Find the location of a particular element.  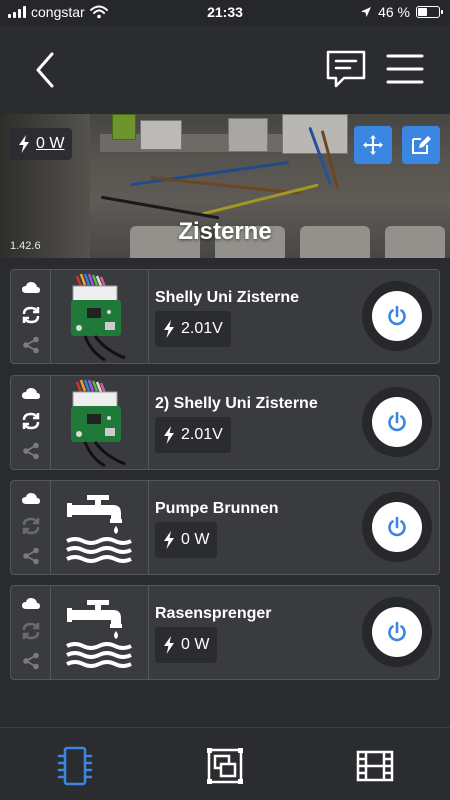

device-card: Shelly Uni Zisterne 2.01V is located at coordinates (225, 316).